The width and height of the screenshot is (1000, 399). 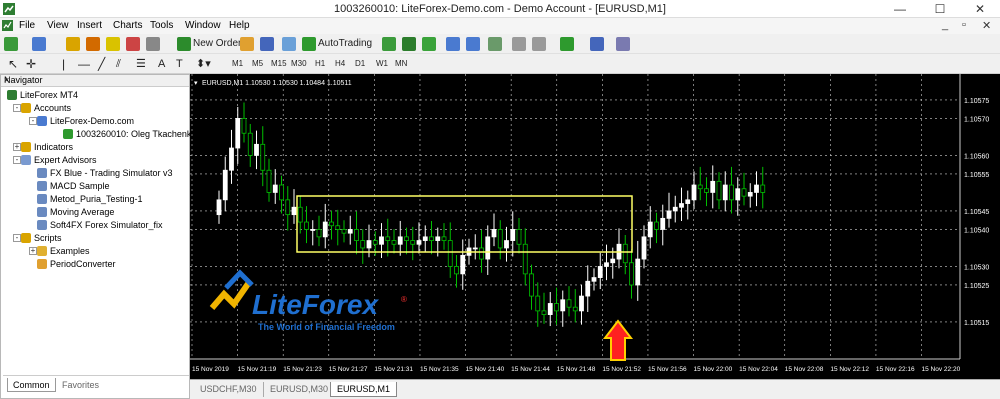 What do you see at coordinates (289, 44) in the screenshot?
I see `market-icon` at bounding box center [289, 44].